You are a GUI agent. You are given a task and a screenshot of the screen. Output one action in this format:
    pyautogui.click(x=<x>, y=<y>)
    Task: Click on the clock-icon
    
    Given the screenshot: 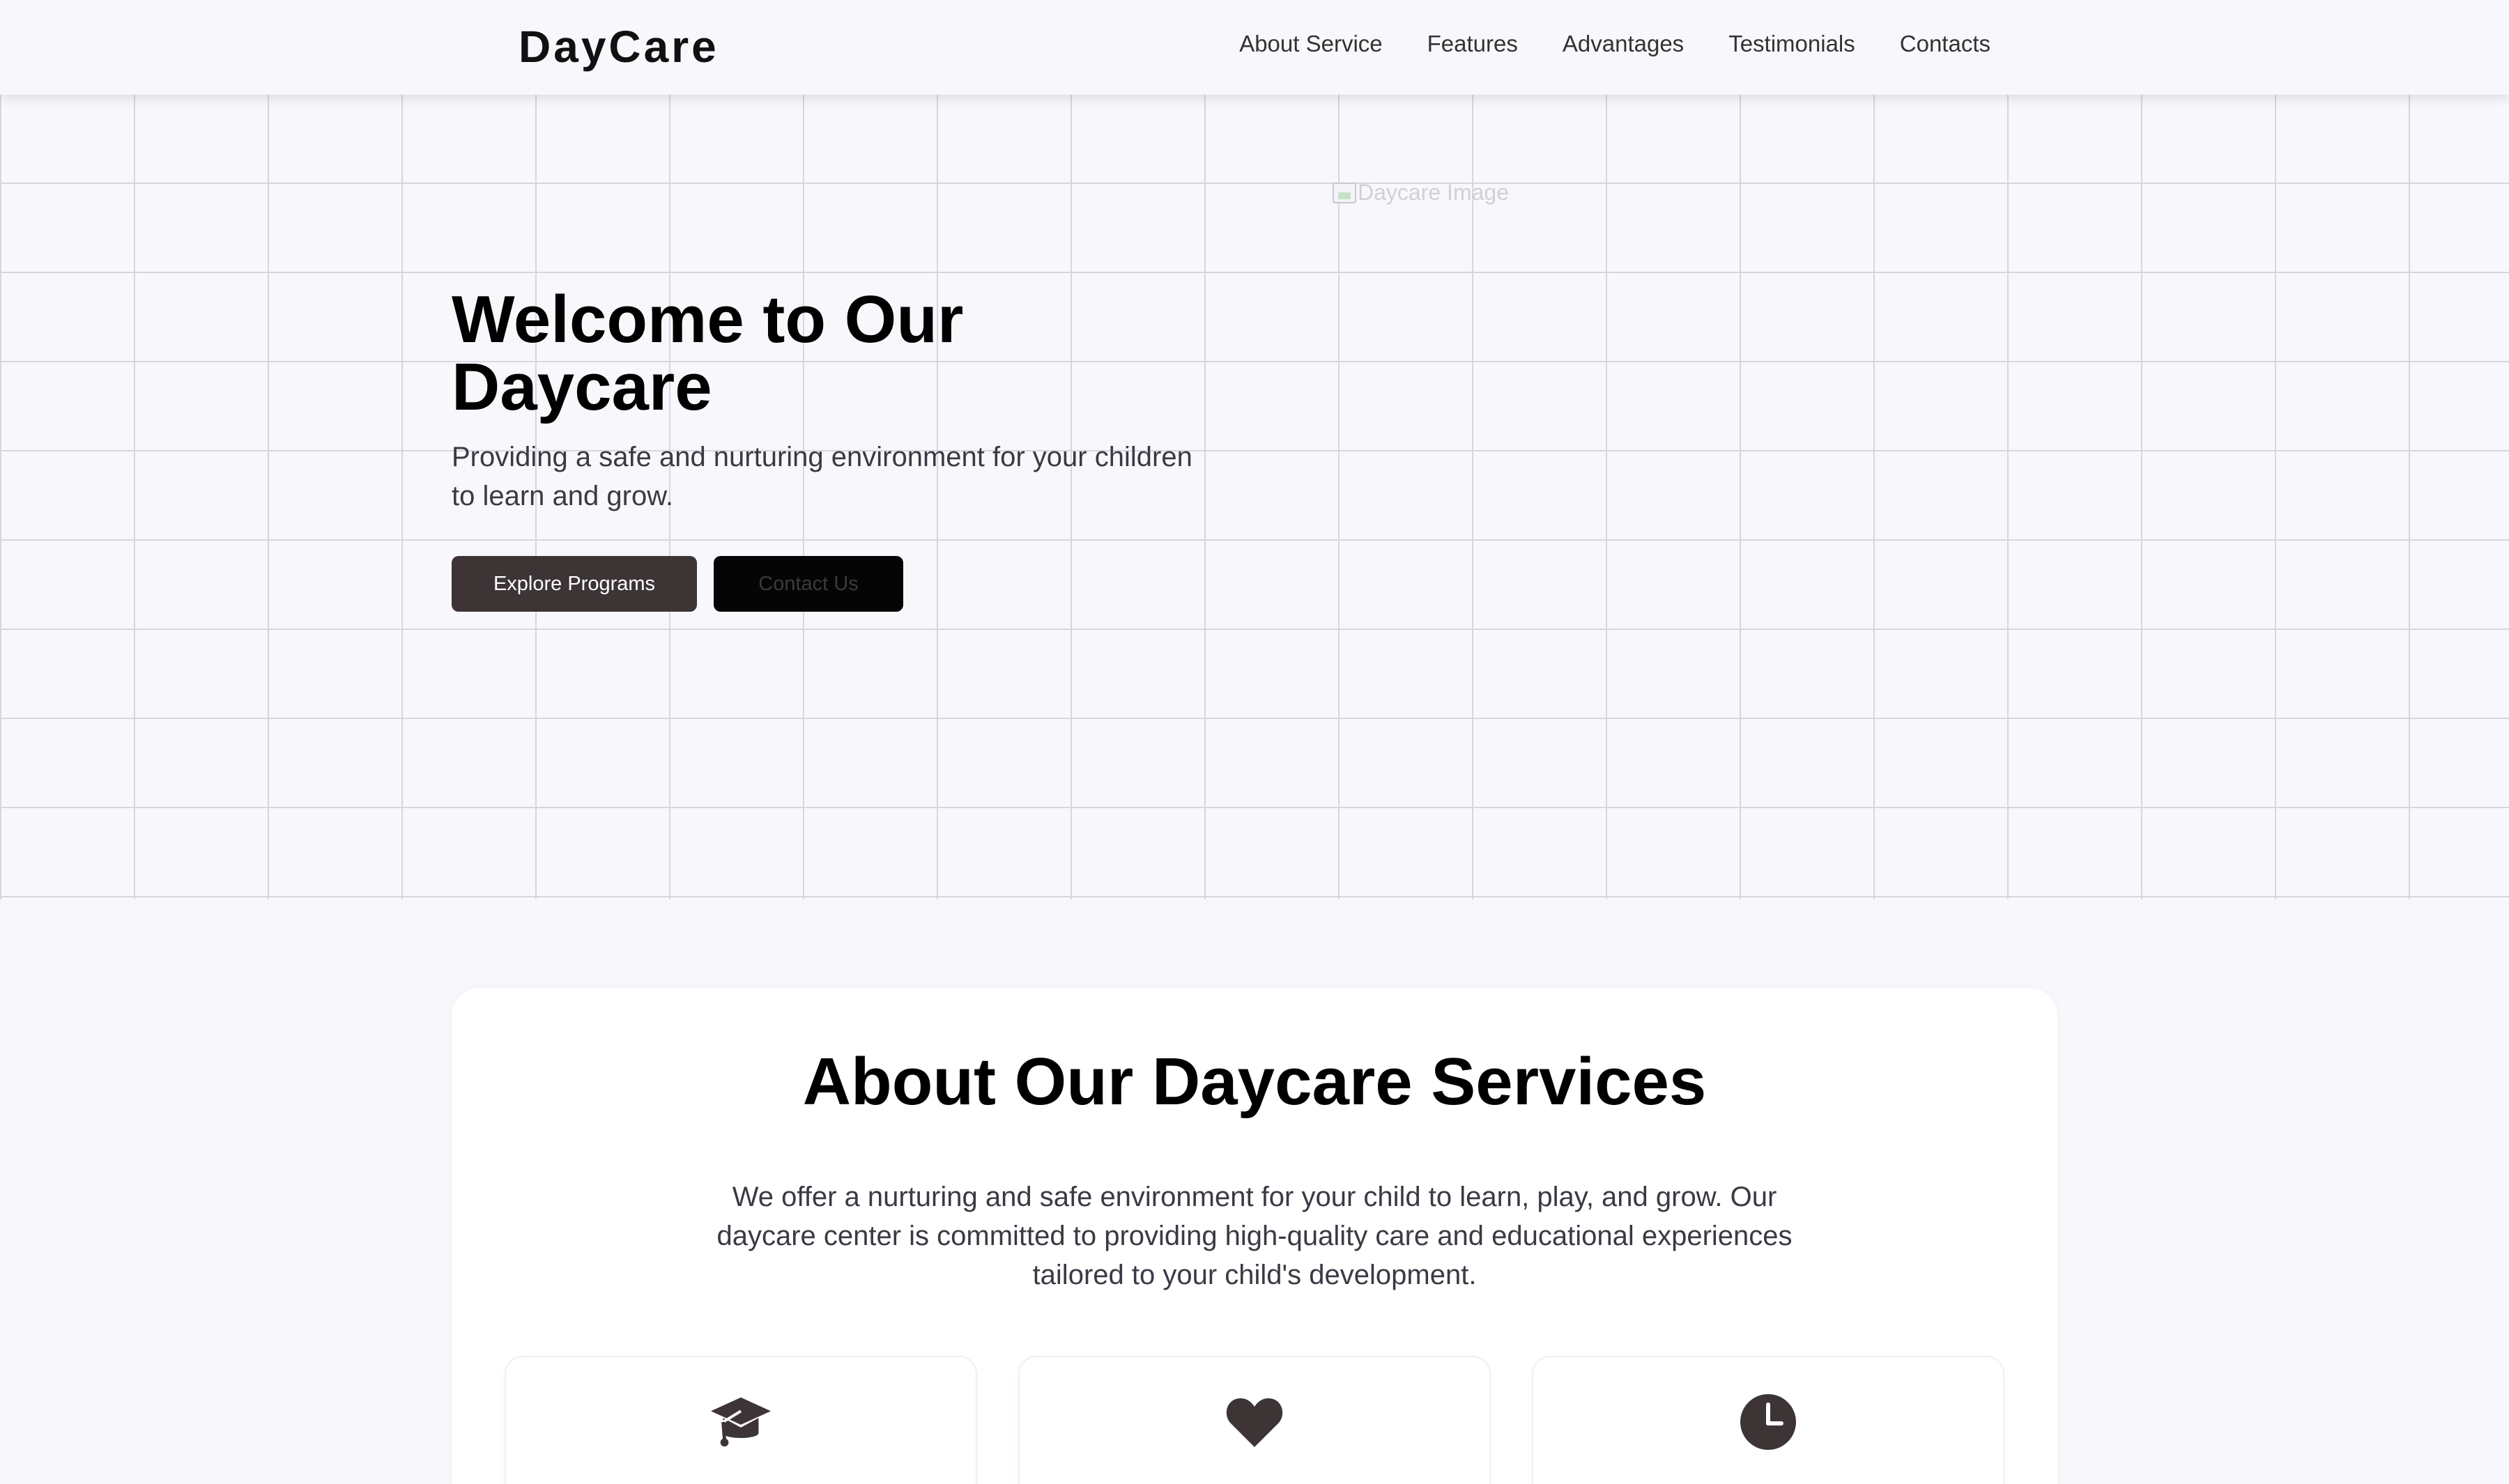 What is the action you would take?
    pyautogui.click(x=1768, y=1422)
    